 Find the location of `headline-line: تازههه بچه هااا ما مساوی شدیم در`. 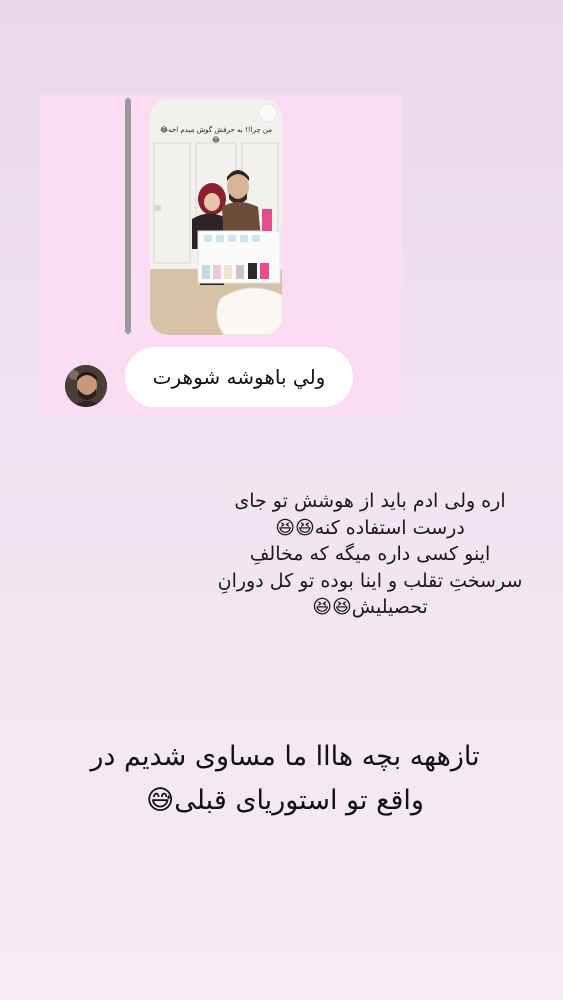

headline-line: تازههه بچه هااا ما مساوی شدیم در is located at coordinates (285, 756).